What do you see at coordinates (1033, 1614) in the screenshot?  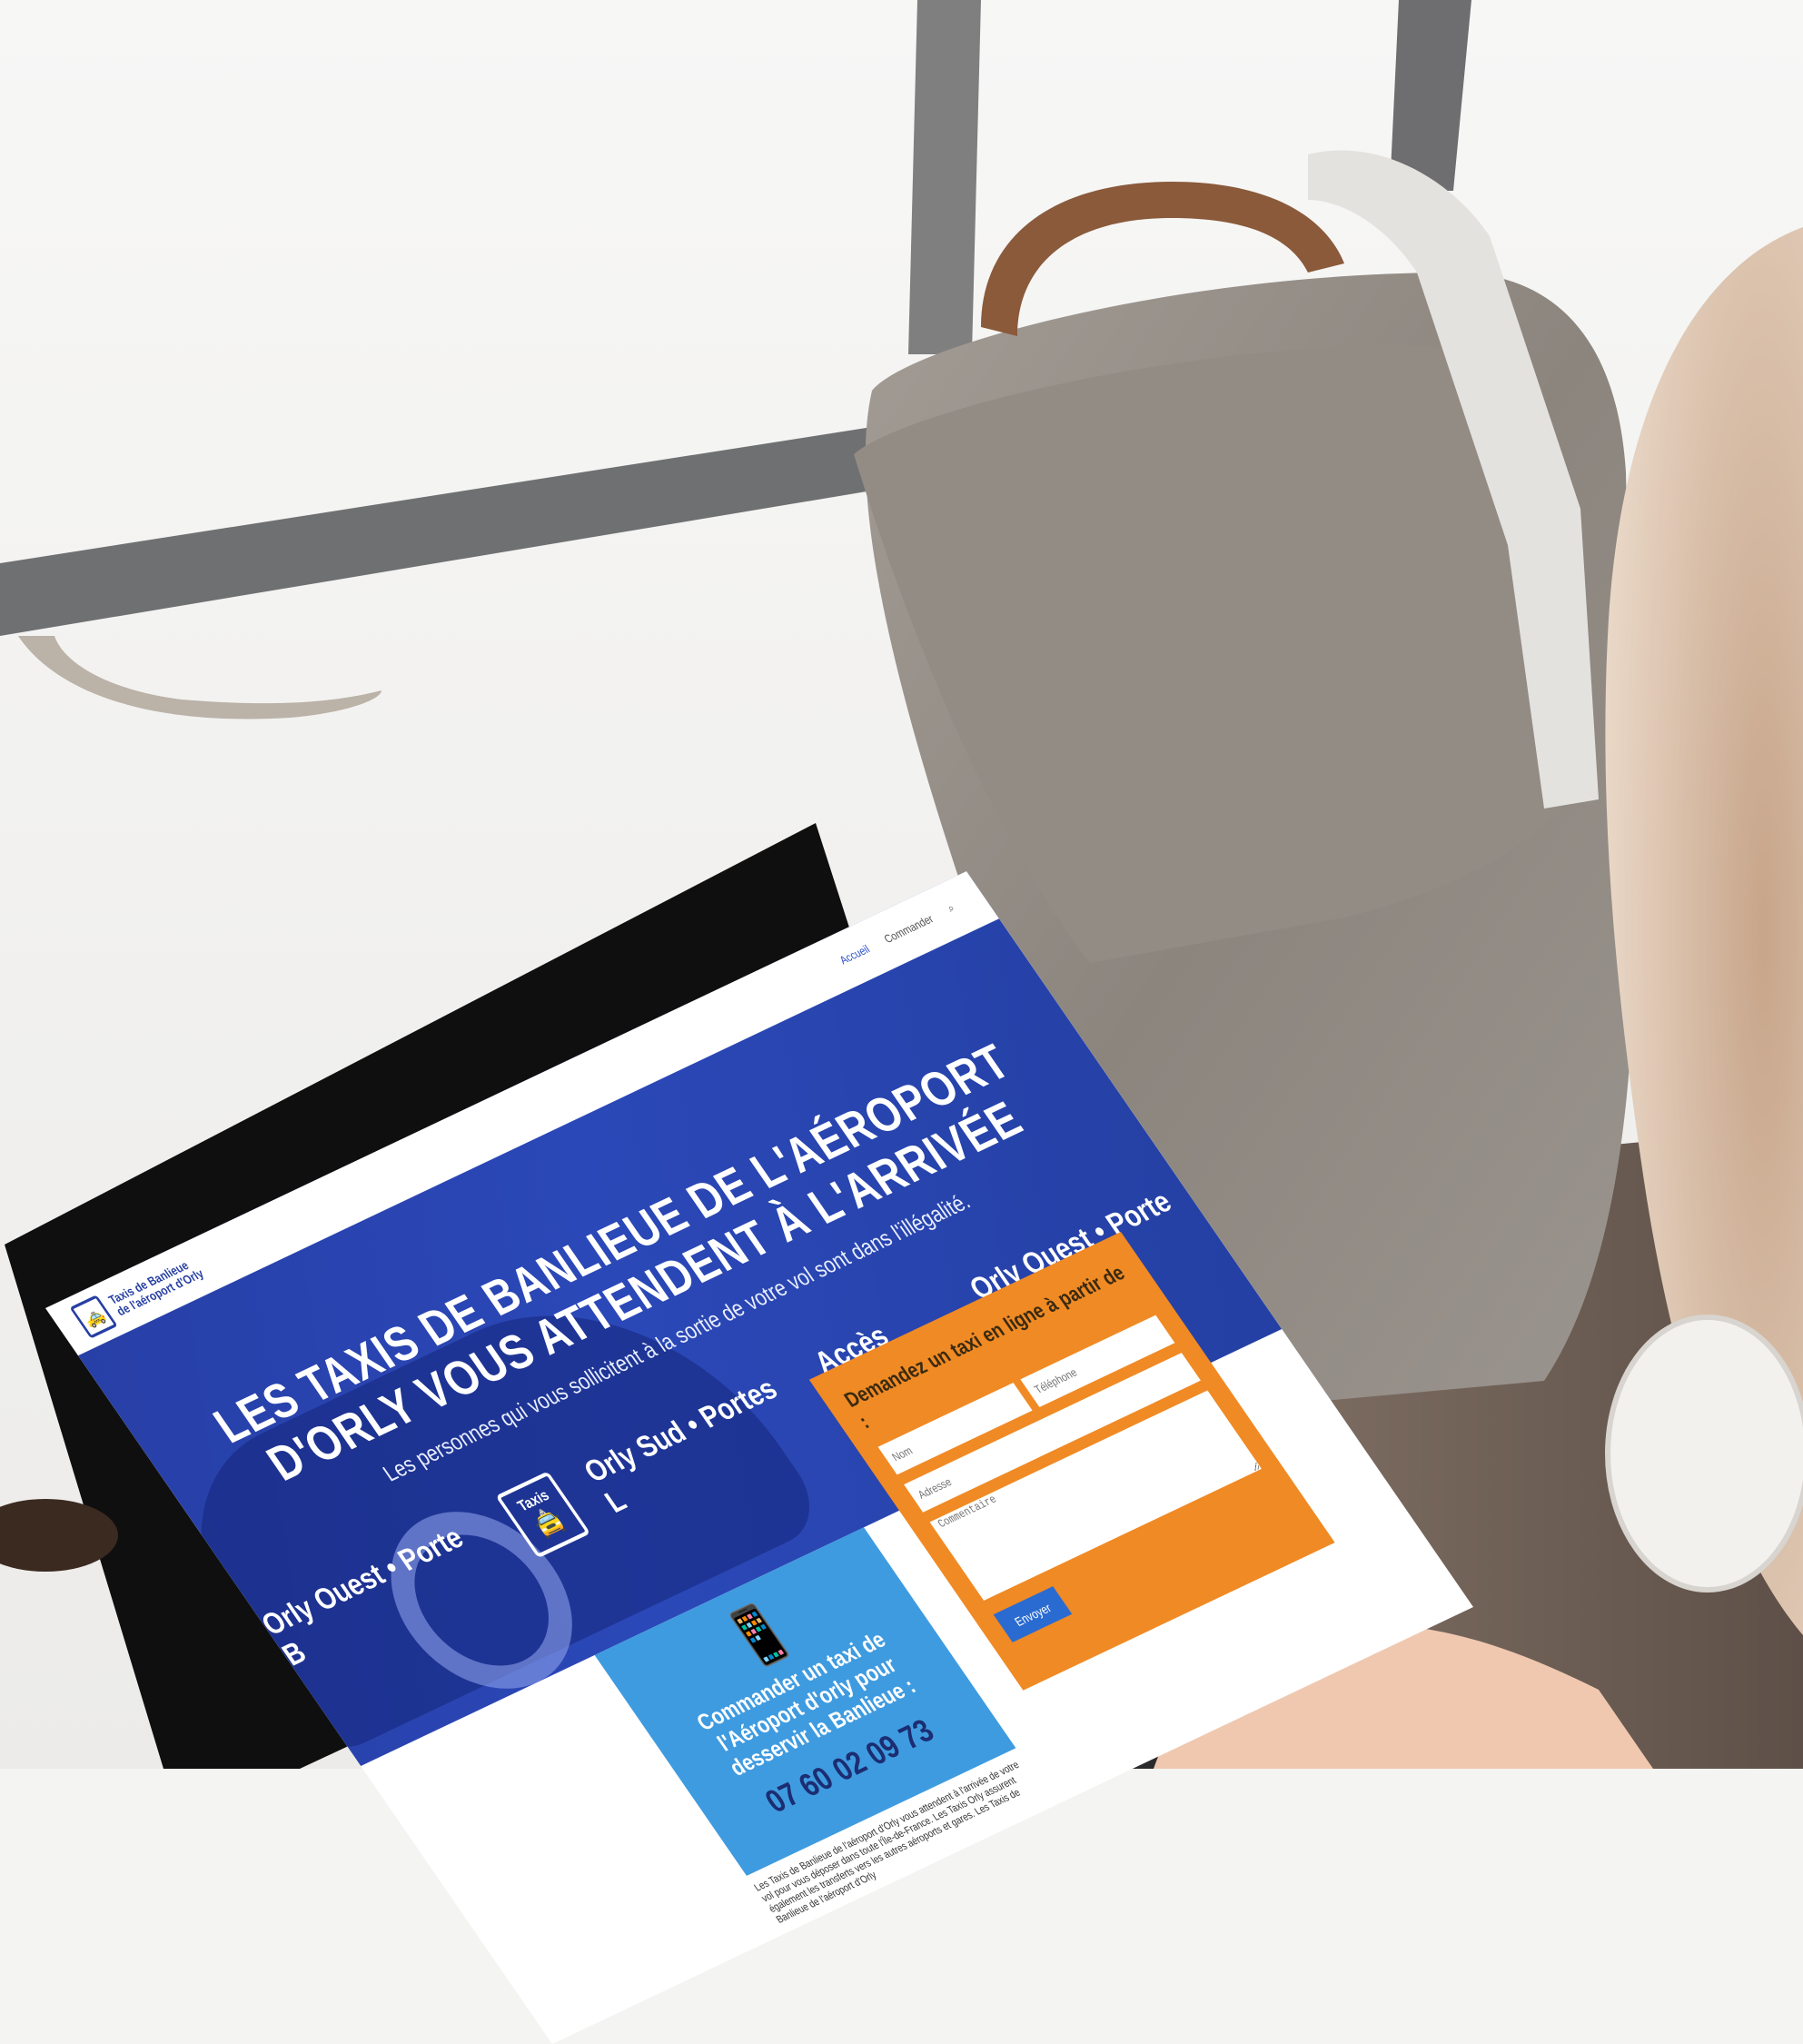 I see `submit-button: Envoyer` at bounding box center [1033, 1614].